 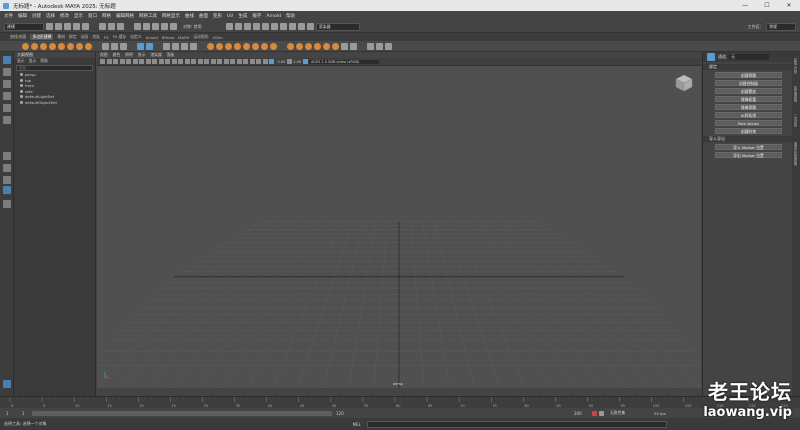 I want to click on bevel-icon, so click(x=219, y=46).